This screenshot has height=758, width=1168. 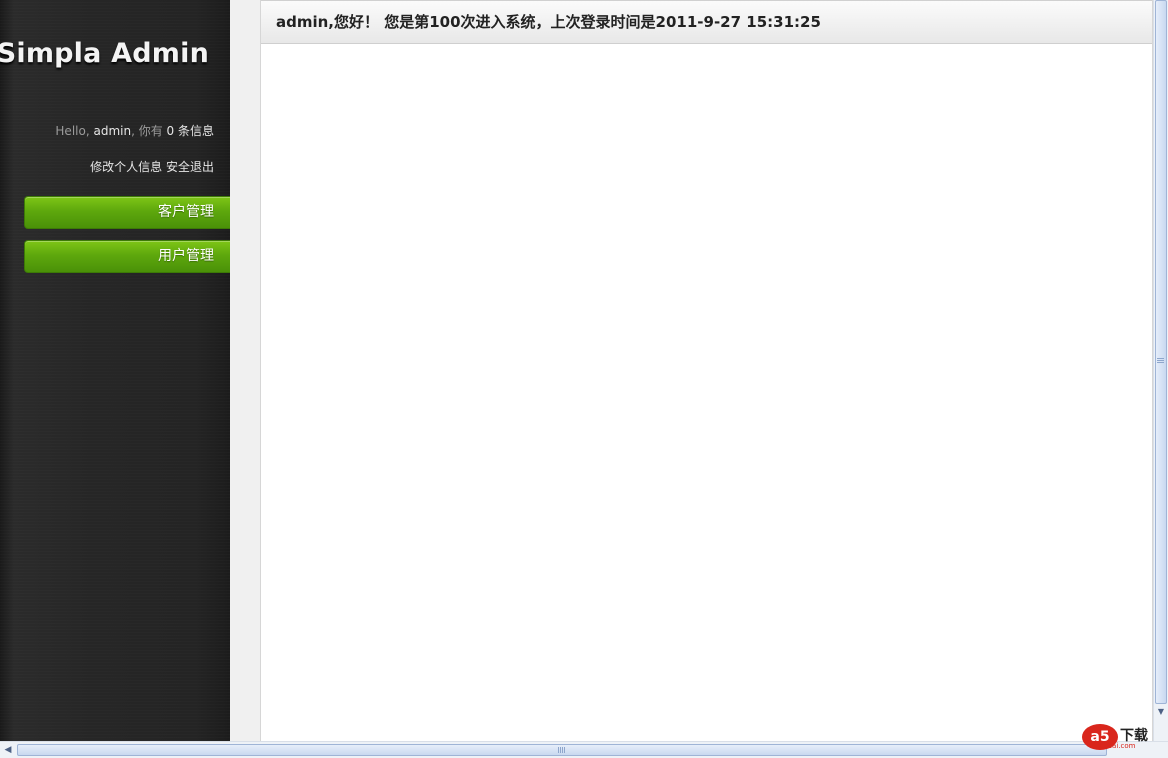 I want to click on main-nav: 客户管理 用户管理, so click(x=127, y=240).